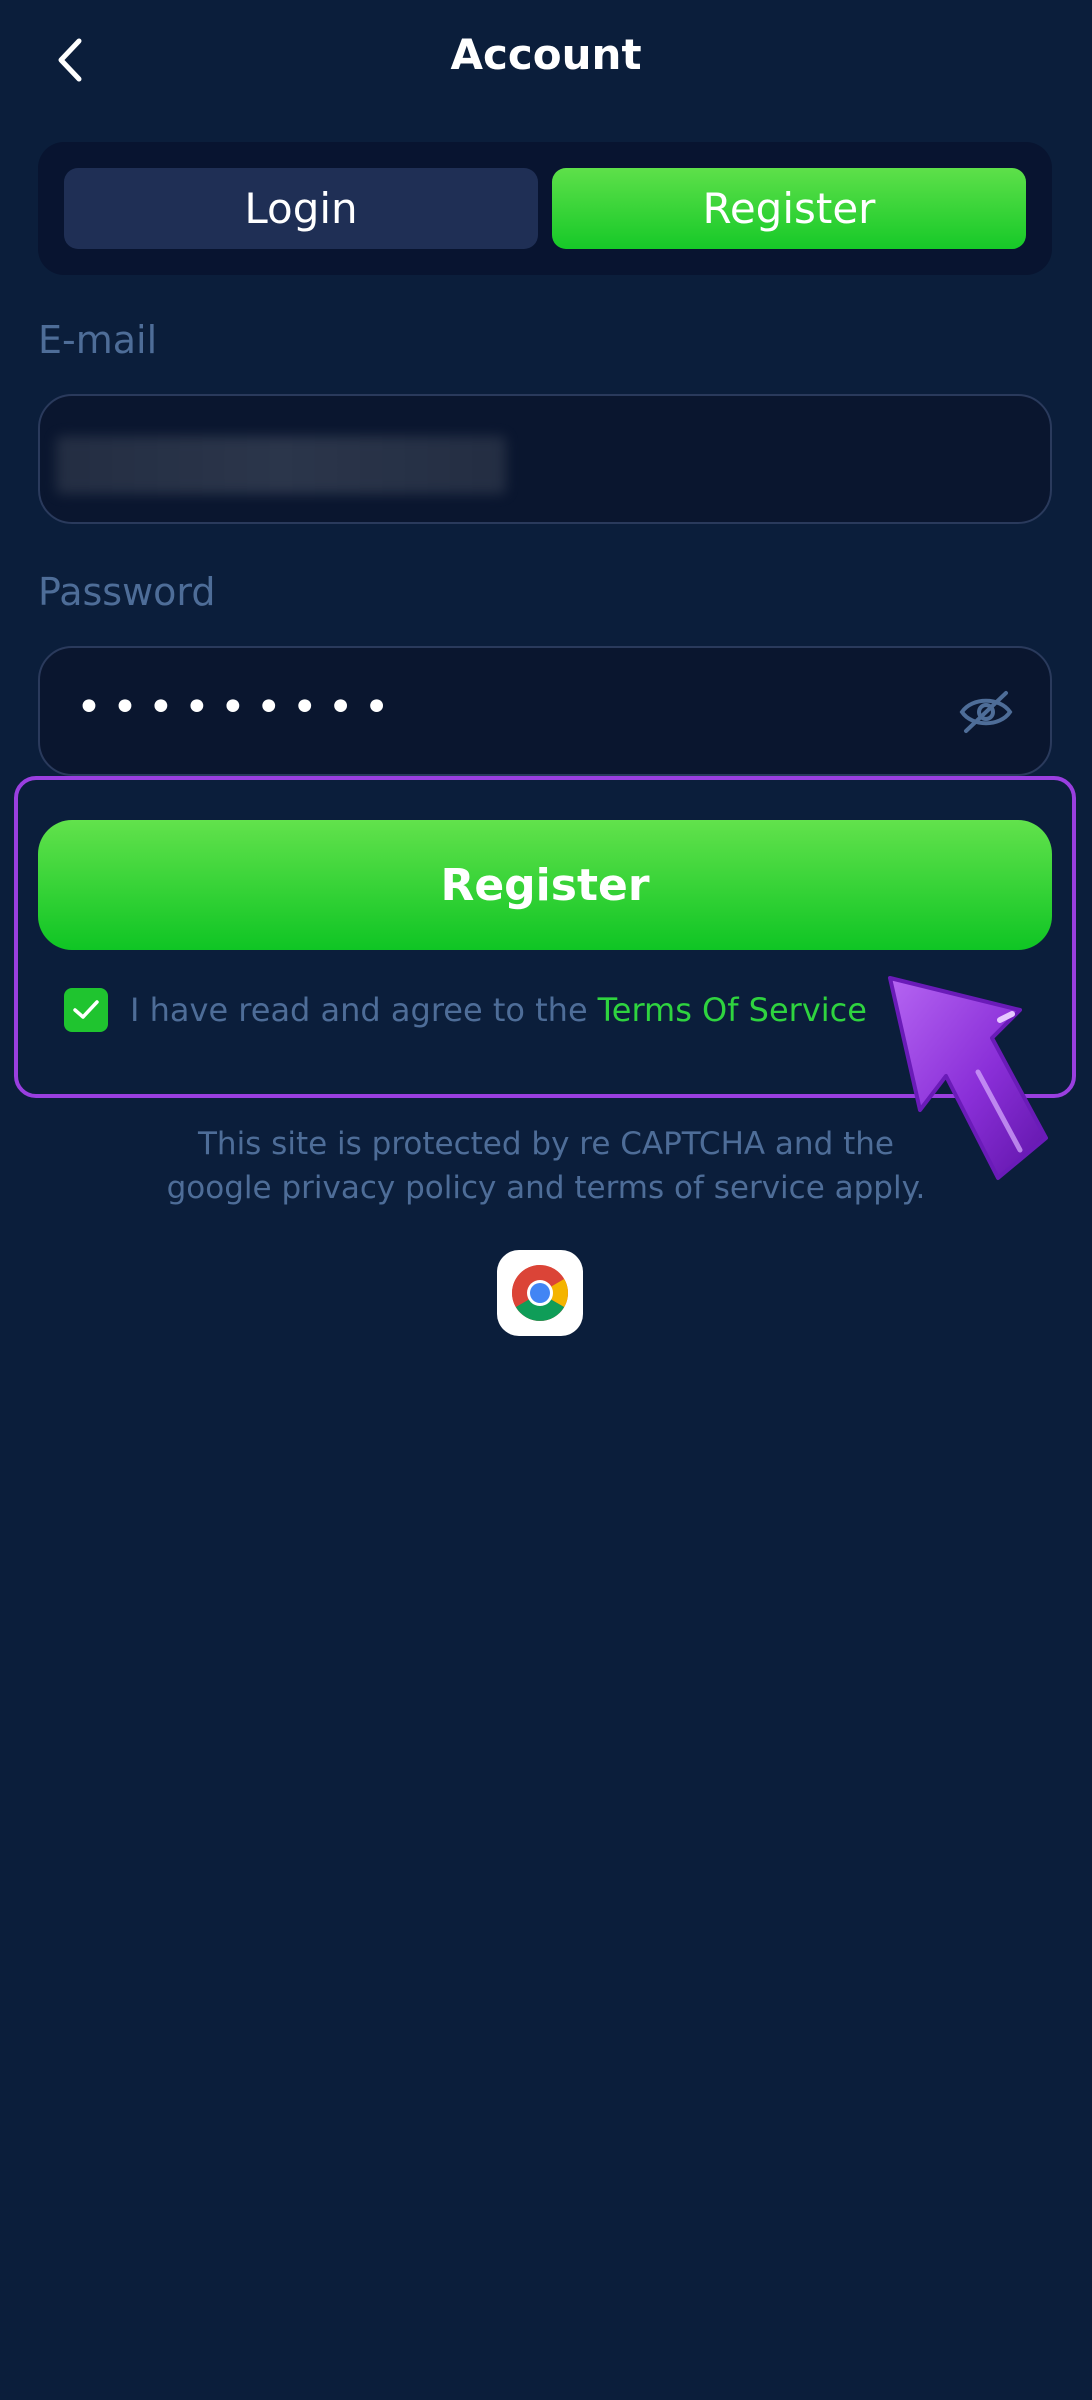  Describe the element at coordinates (238, 707) in the screenshot. I see `password-value: •••••••••` at that location.